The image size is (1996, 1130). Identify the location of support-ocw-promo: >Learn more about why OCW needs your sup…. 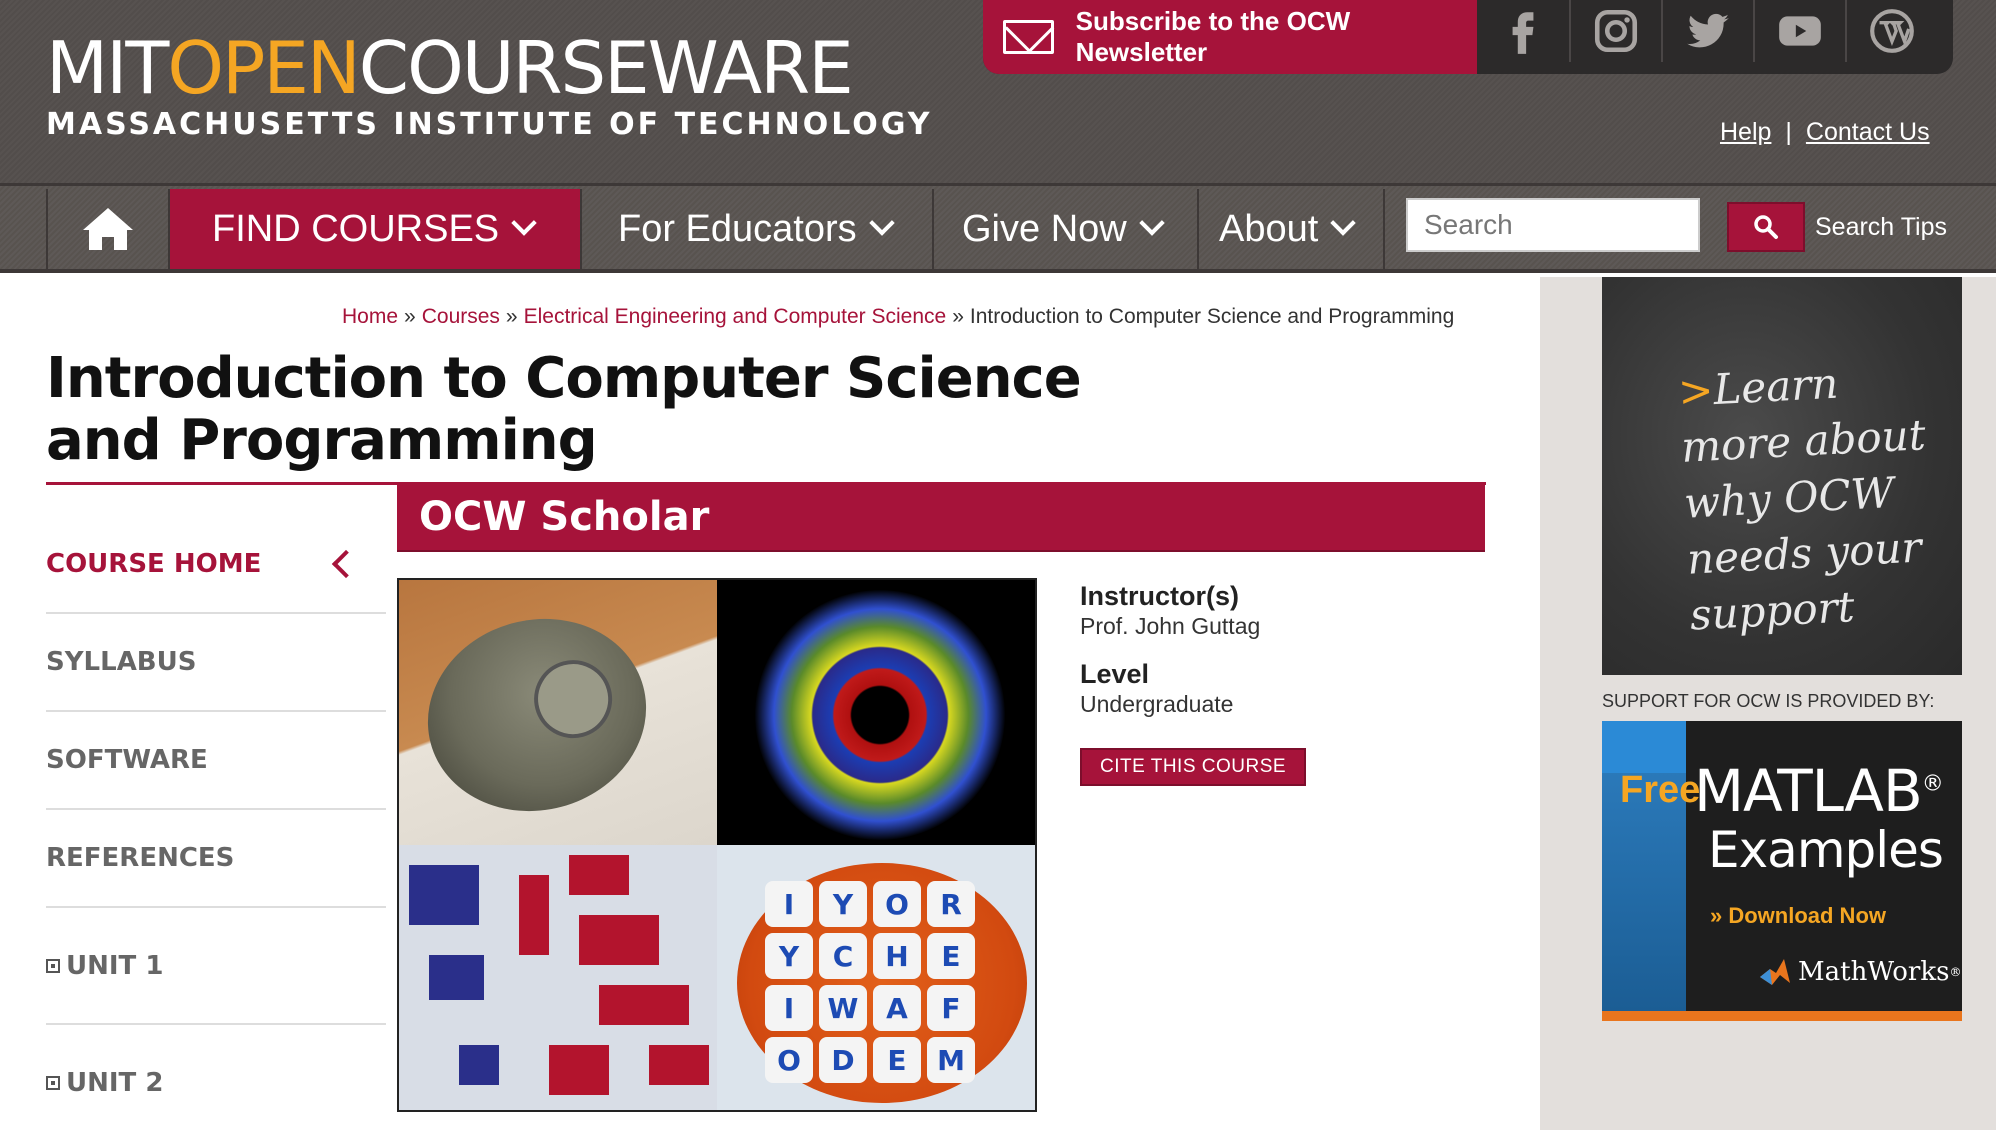
(1782, 476).